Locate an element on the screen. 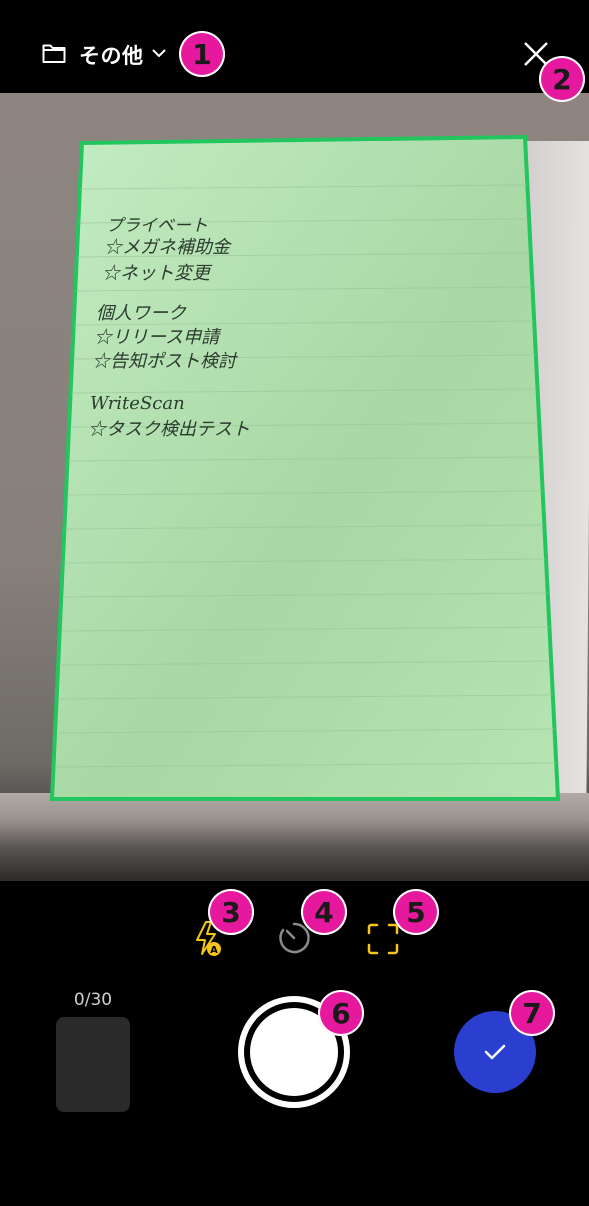 The width and height of the screenshot is (589, 1206). handwritten-line: ☆告知ポスト検討 is located at coordinates (164, 361).